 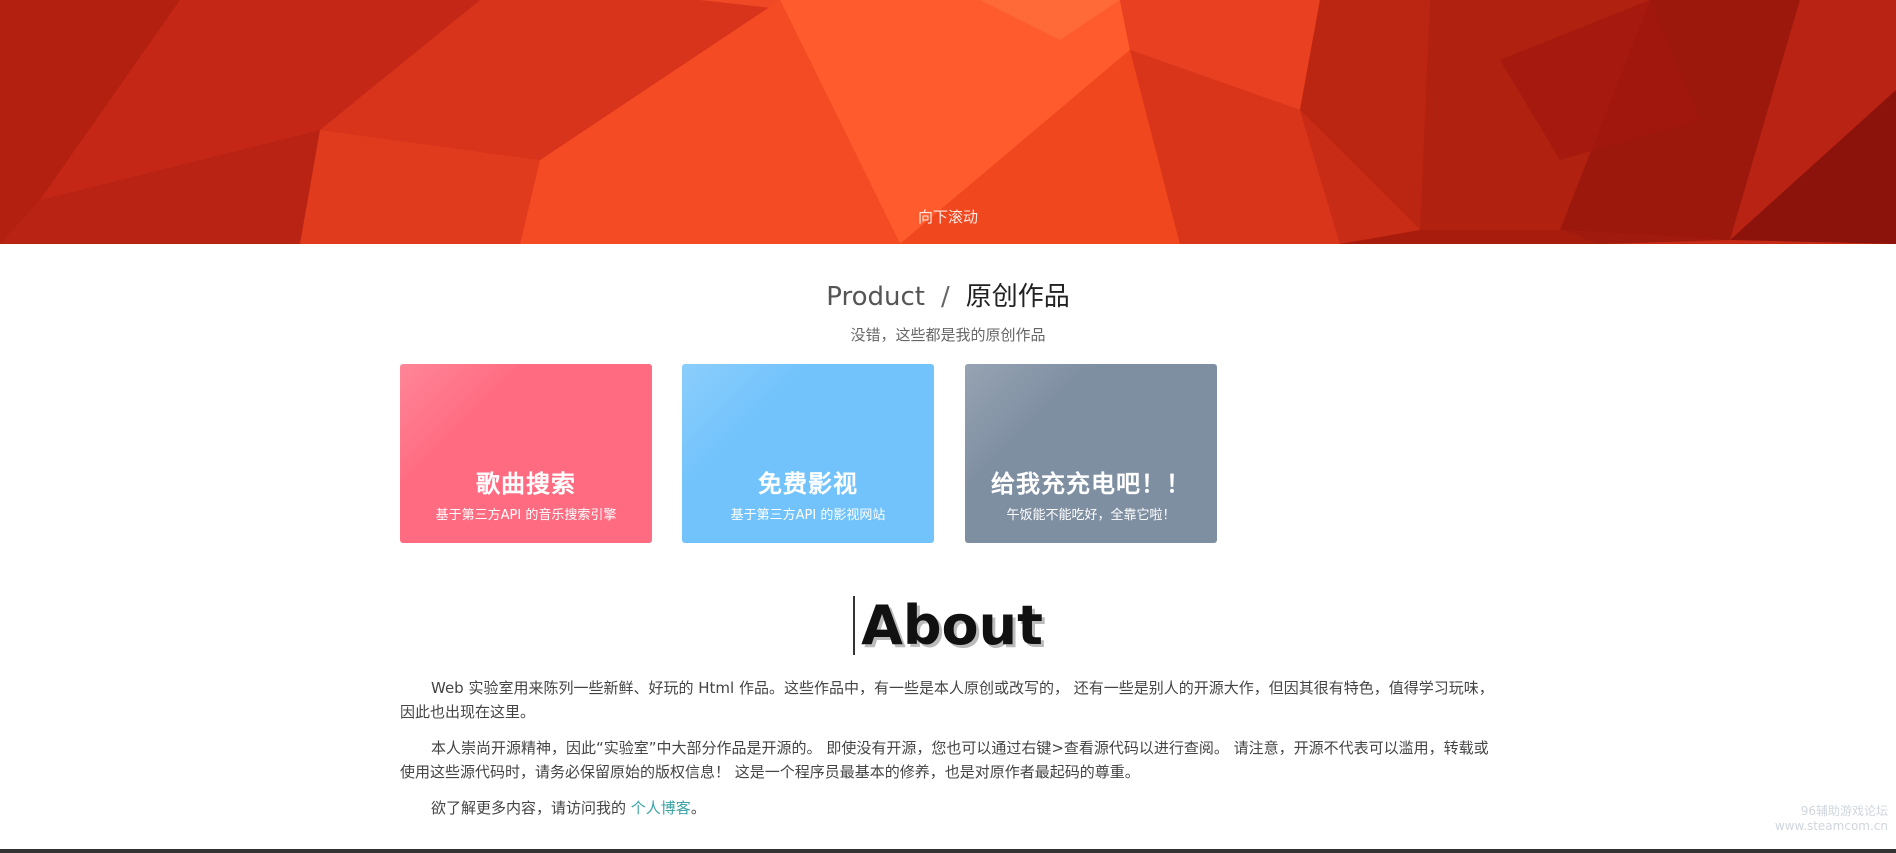 What do you see at coordinates (808, 453) in the screenshot?
I see `card-free-video: 免费影视 基于第三方API 的影视网站` at bounding box center [808, 453].